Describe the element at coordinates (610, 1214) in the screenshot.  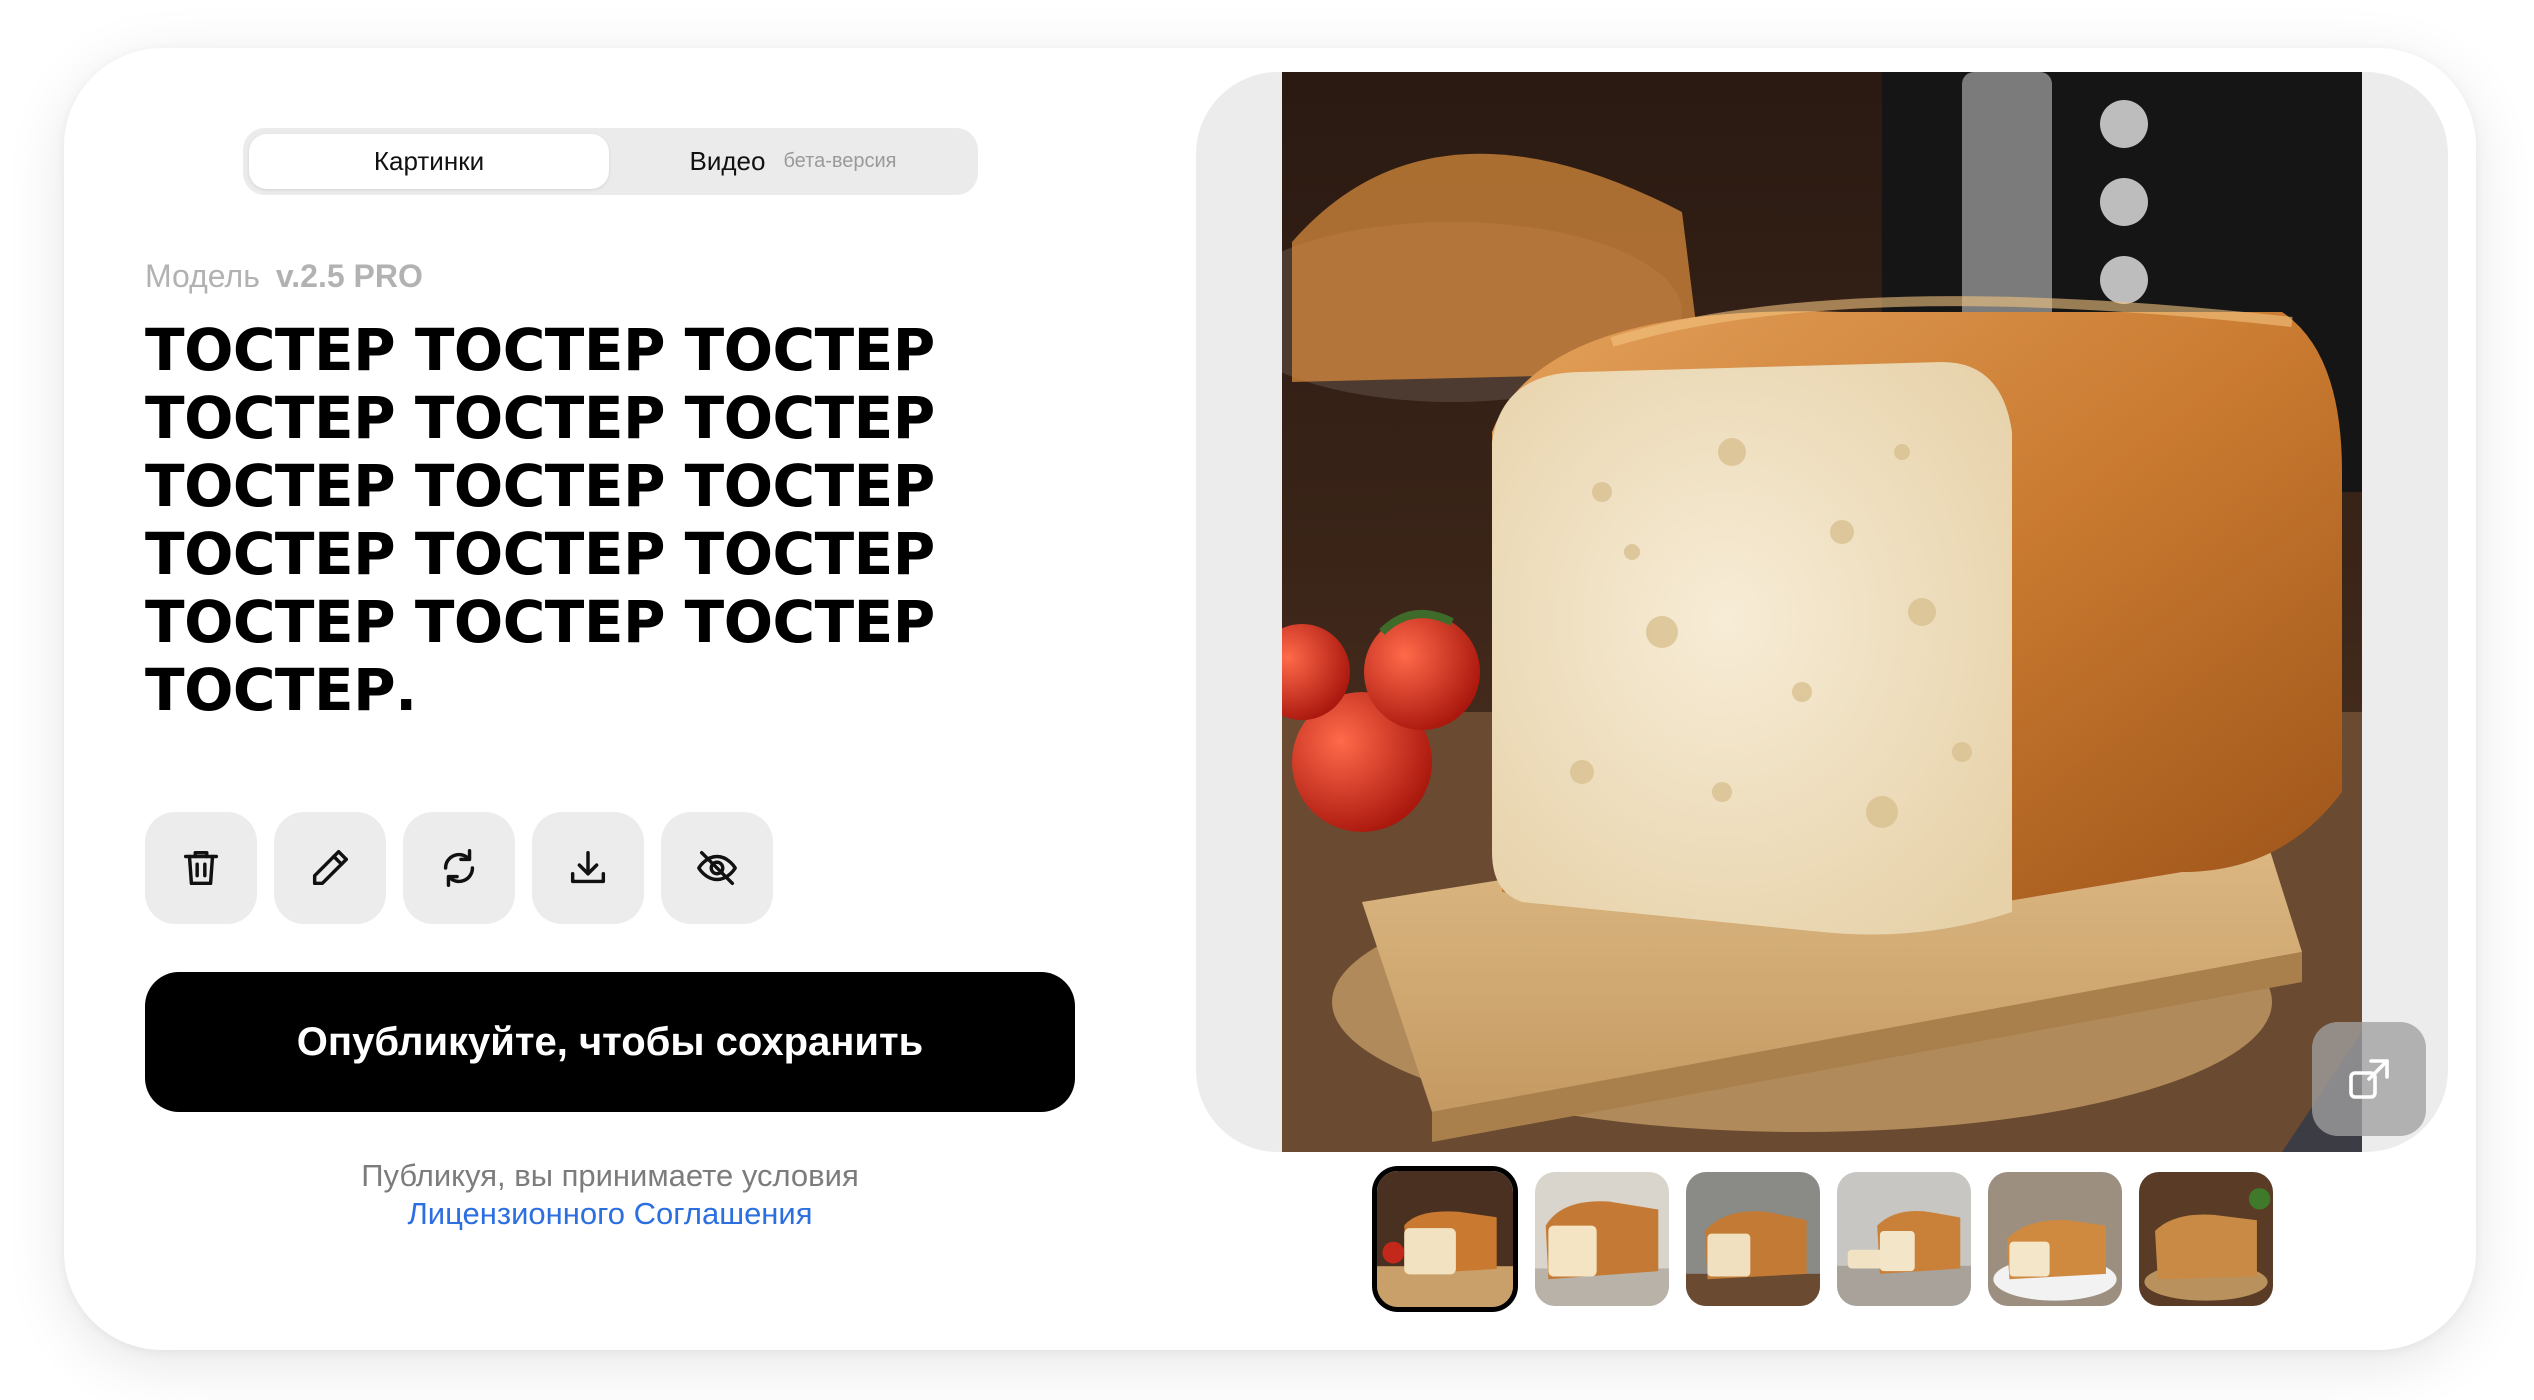
I see `license-agreement-link: Лицензионного Соглашения` at that location.